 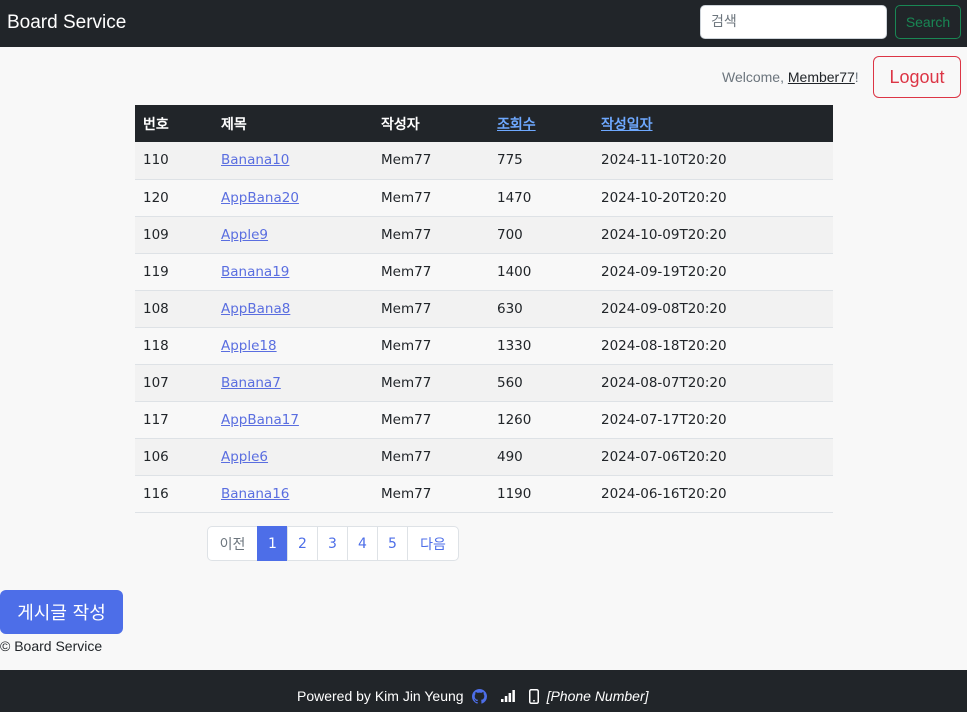 I want to click on cell-date: 2024-11-10T20:20, so click(x=713, y=161).